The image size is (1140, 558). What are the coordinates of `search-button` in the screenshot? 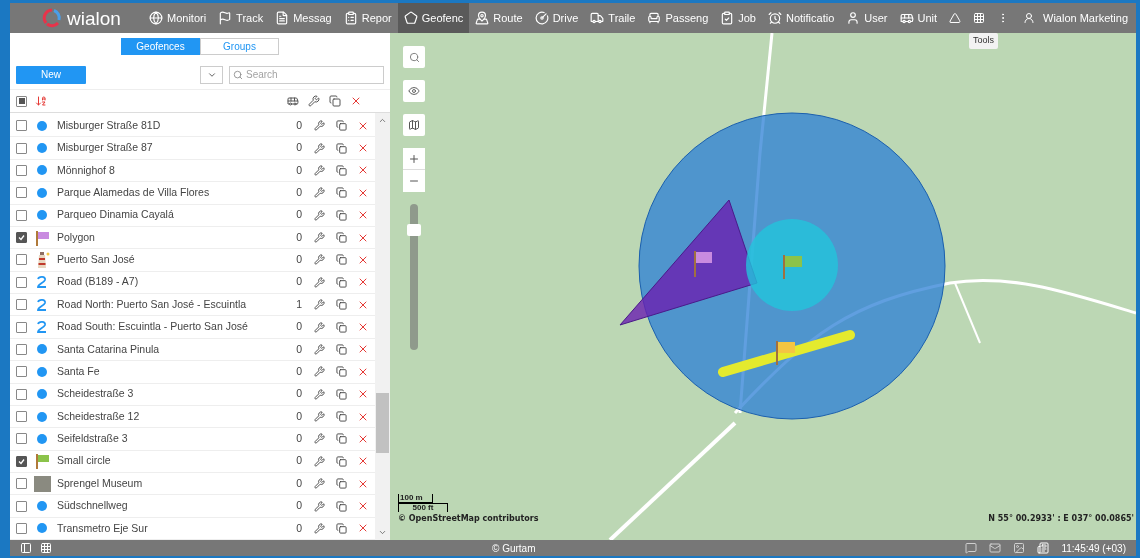 It's located at (414, 57).